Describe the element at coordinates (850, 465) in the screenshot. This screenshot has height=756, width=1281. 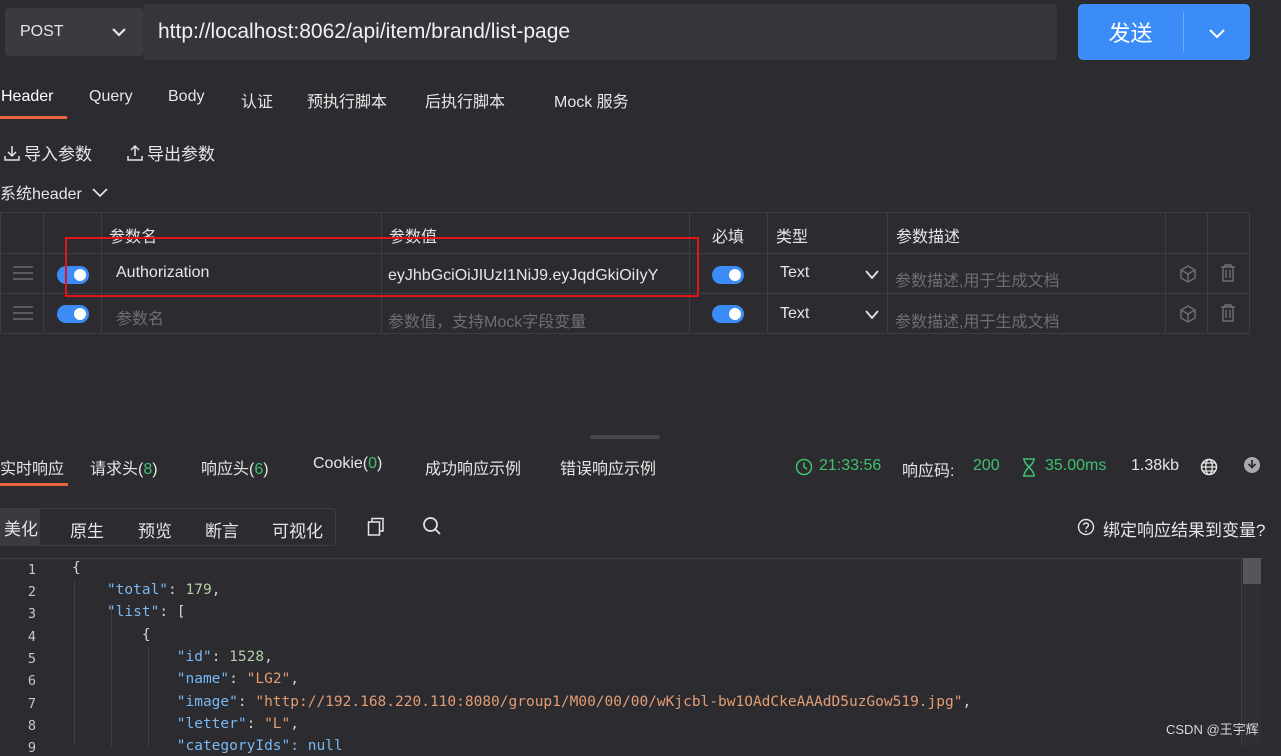
I see `response-time: 21:33:56` at that location.